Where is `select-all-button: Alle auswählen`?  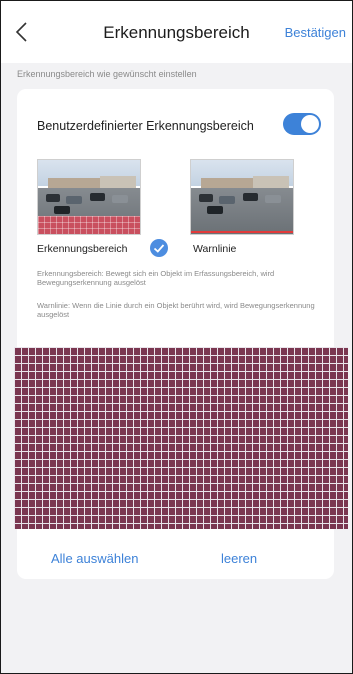
select-all-button: Alle auswählen is located at coordinates (94, 558).